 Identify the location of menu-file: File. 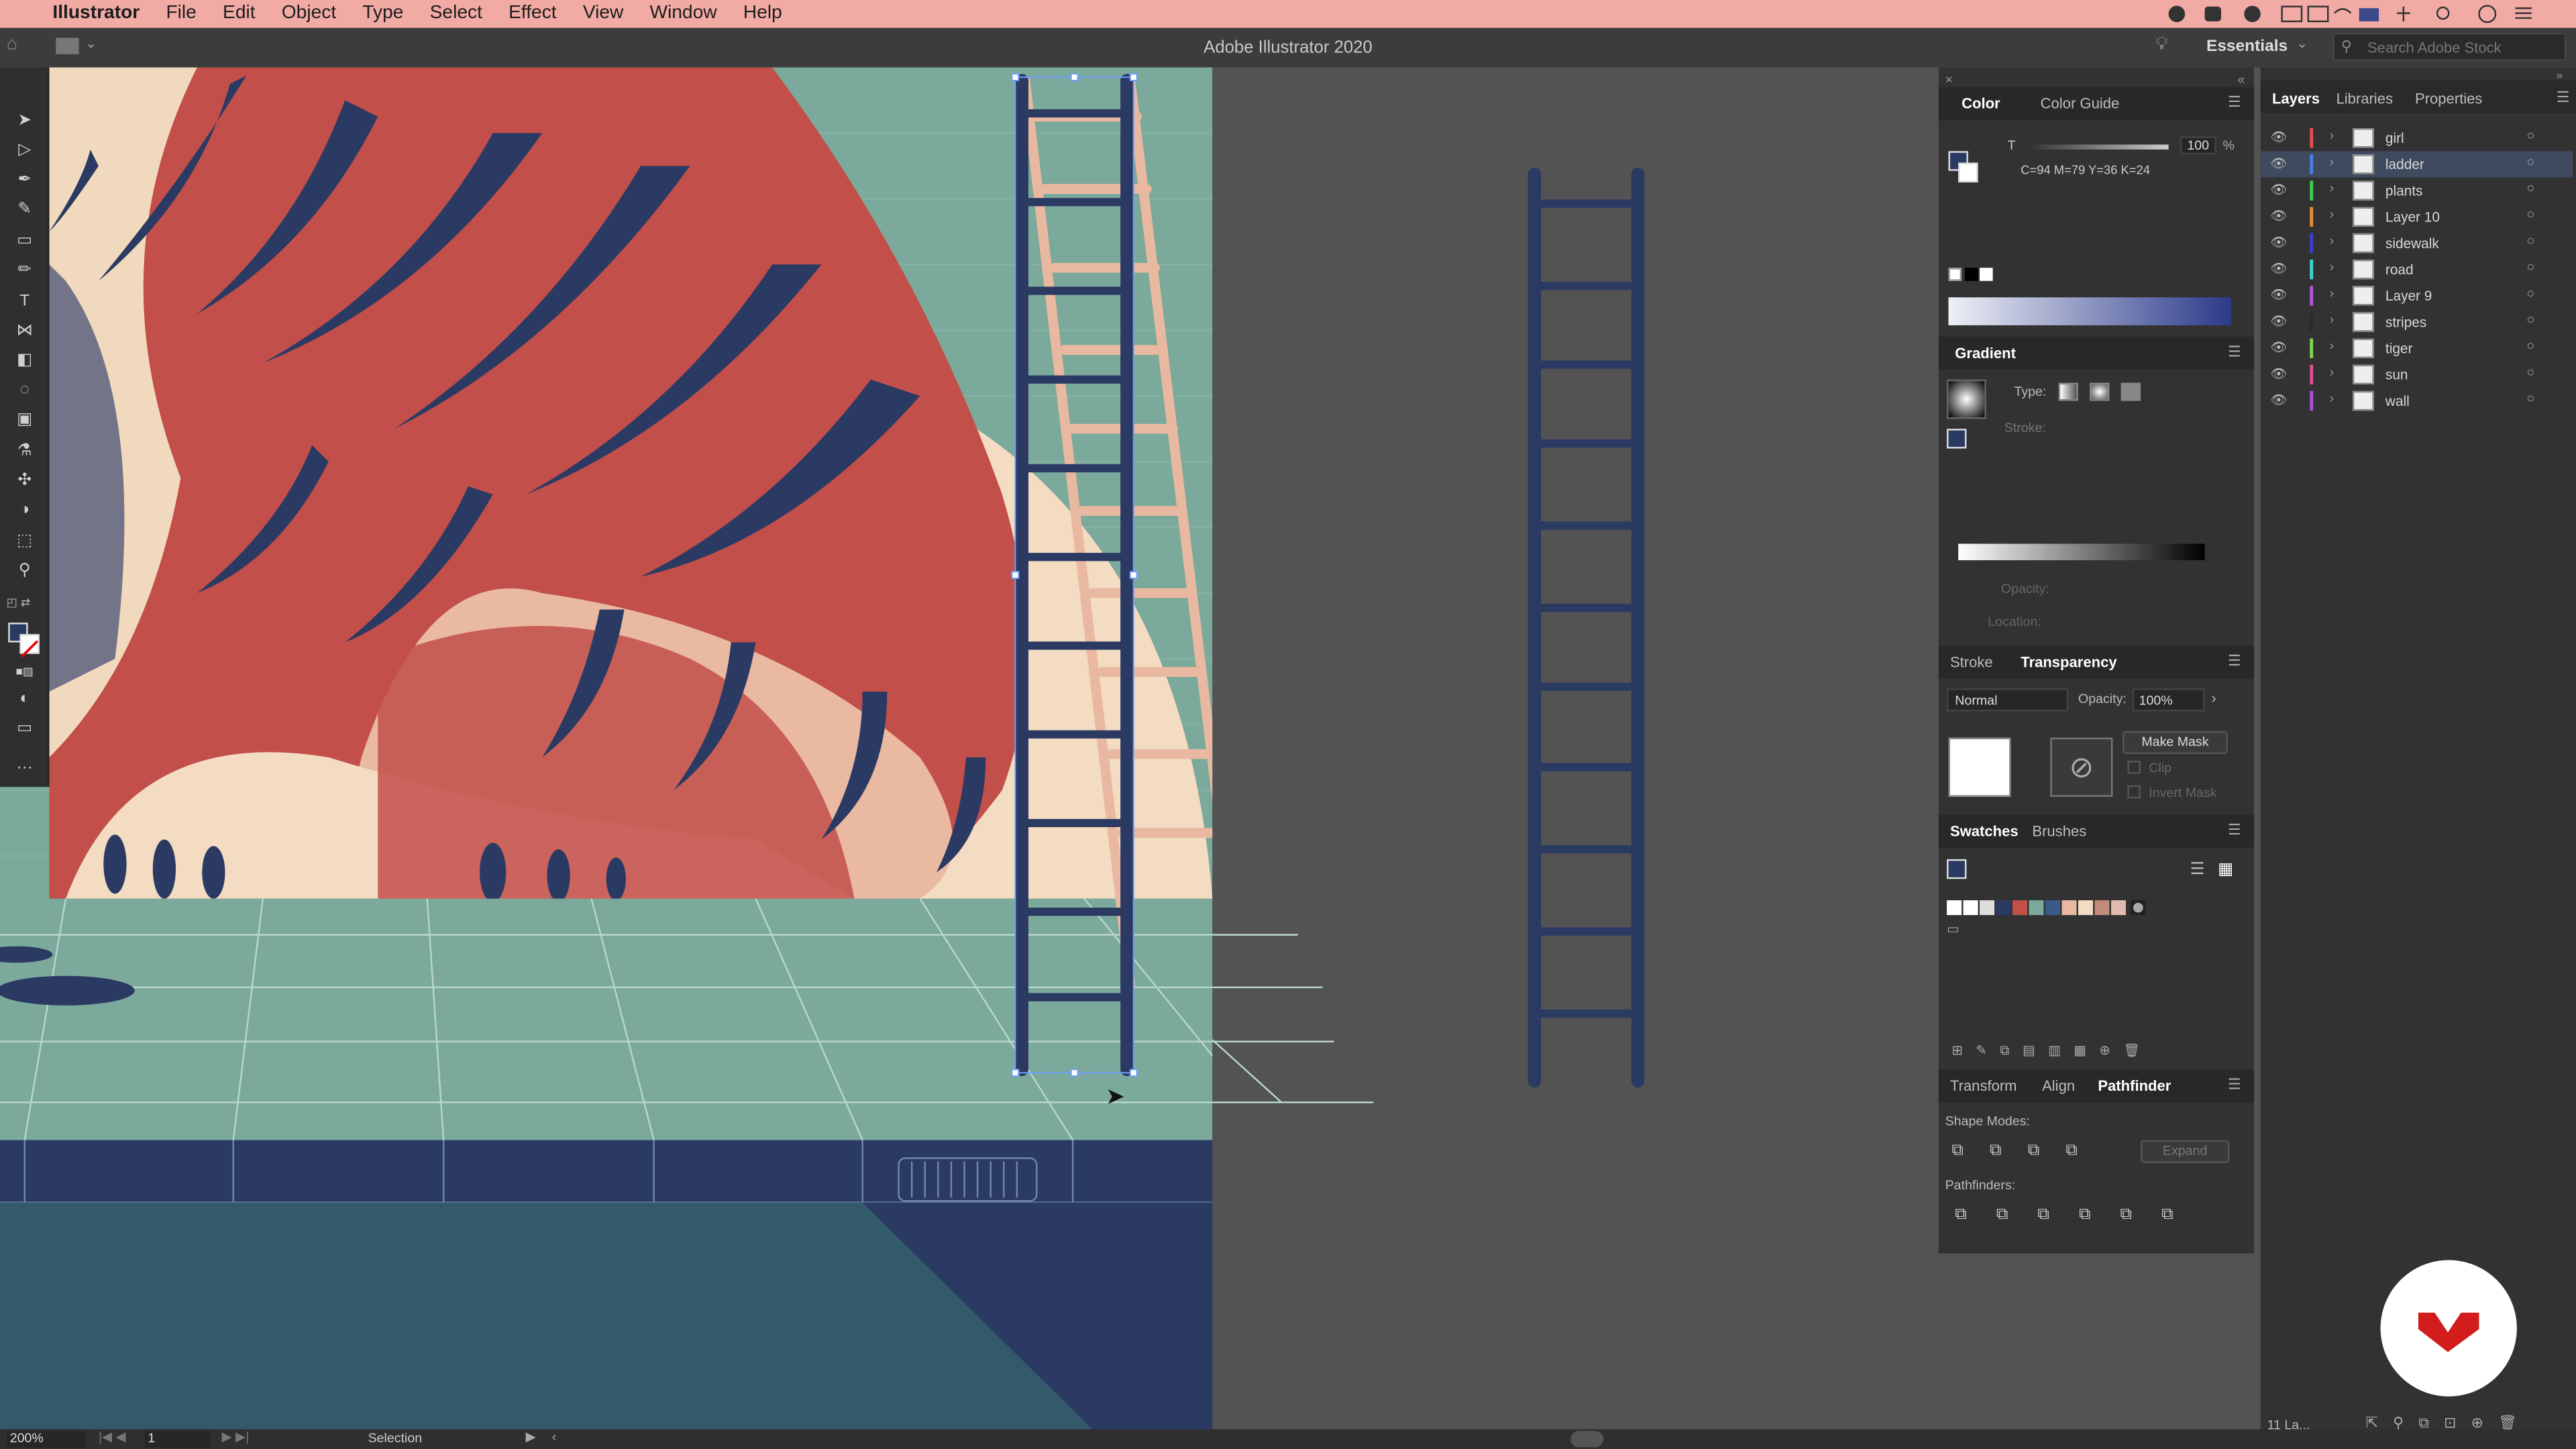
(181, 14).